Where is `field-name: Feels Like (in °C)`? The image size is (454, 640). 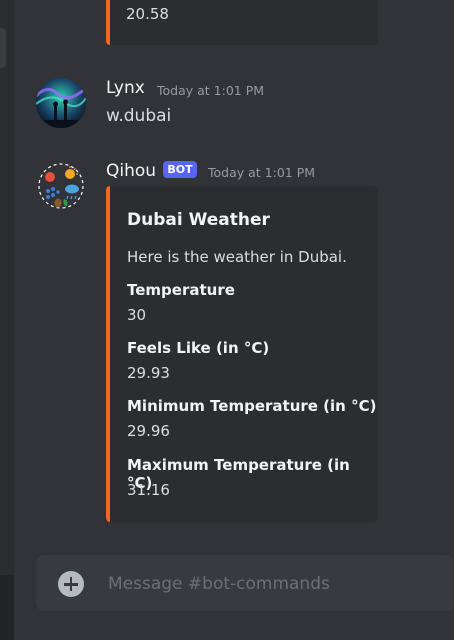
field-name: Feels Like (in °C) is located at coordinates (198, 348).